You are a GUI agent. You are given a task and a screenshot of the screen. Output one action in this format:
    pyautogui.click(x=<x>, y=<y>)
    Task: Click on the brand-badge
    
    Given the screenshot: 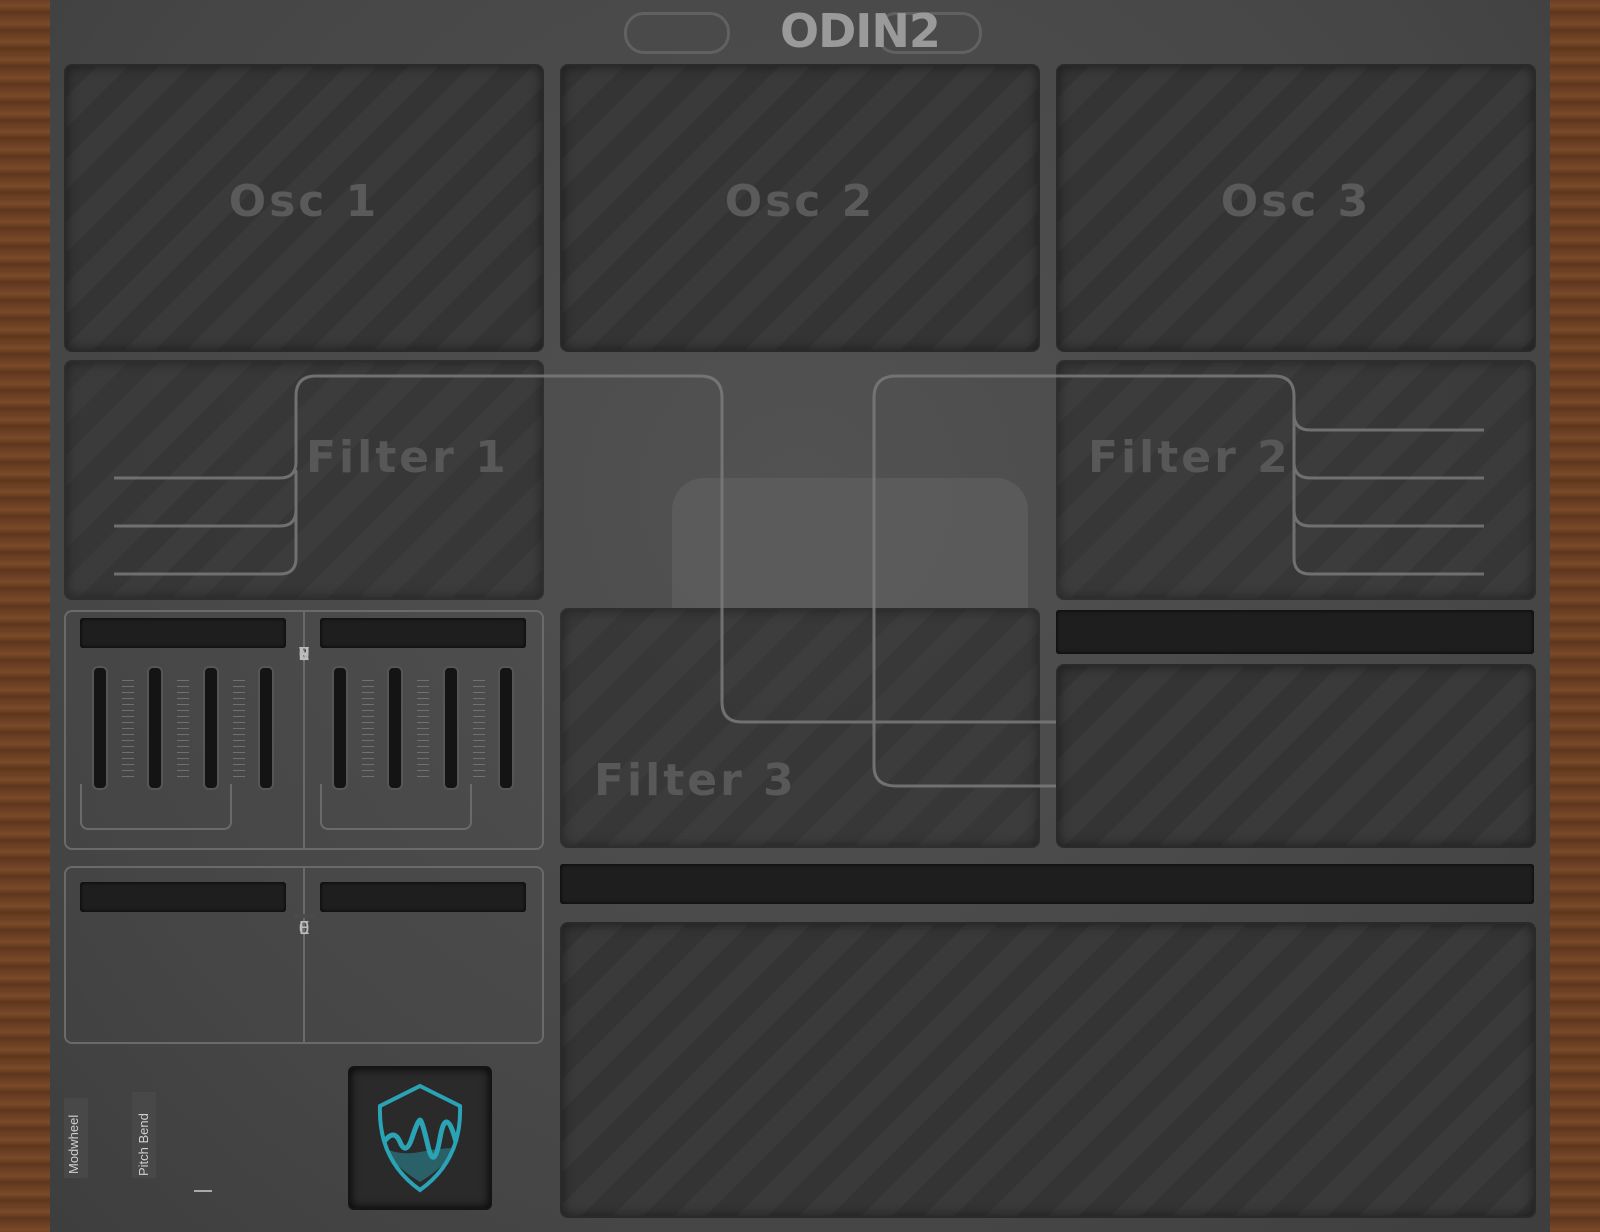 What is the action you would take?
    pyautogui.click(x=420, y=1138)
    